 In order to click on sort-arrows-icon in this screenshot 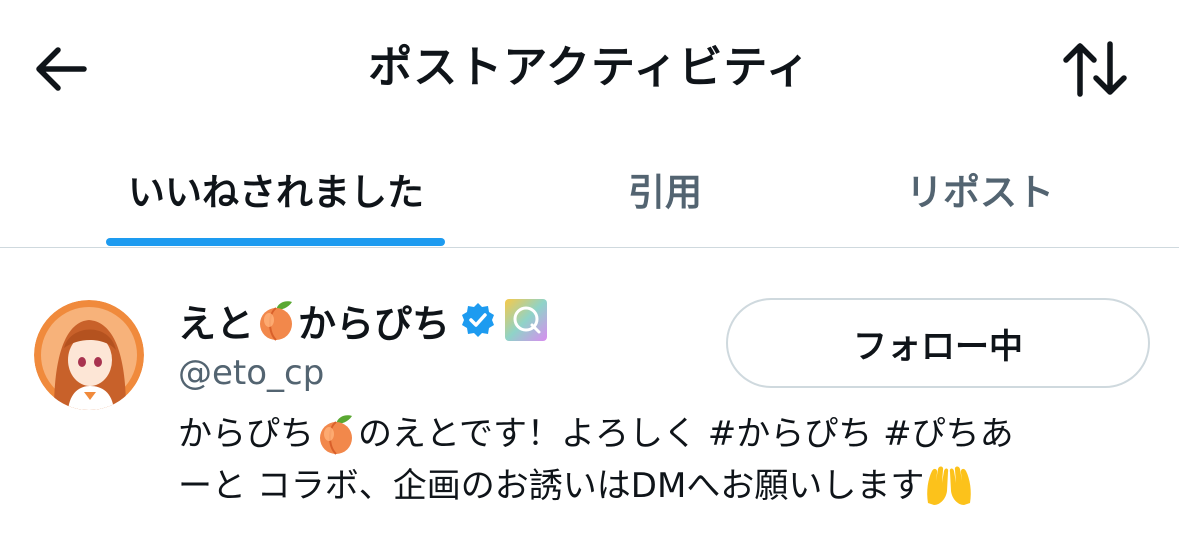, I will do `click(1095, 69)`.